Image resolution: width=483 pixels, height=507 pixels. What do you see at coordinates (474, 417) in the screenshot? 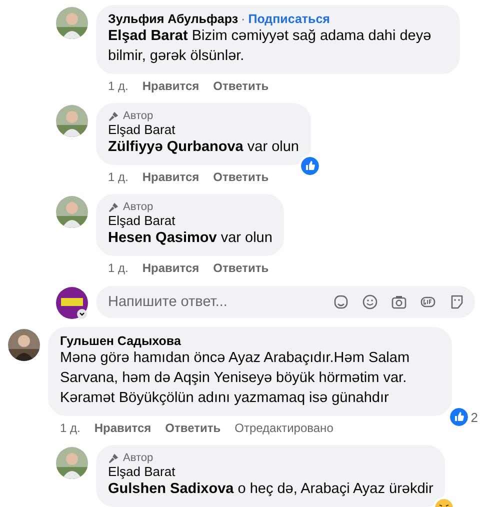
I see `reaction-count: 2` at bounding box center [474, 417].